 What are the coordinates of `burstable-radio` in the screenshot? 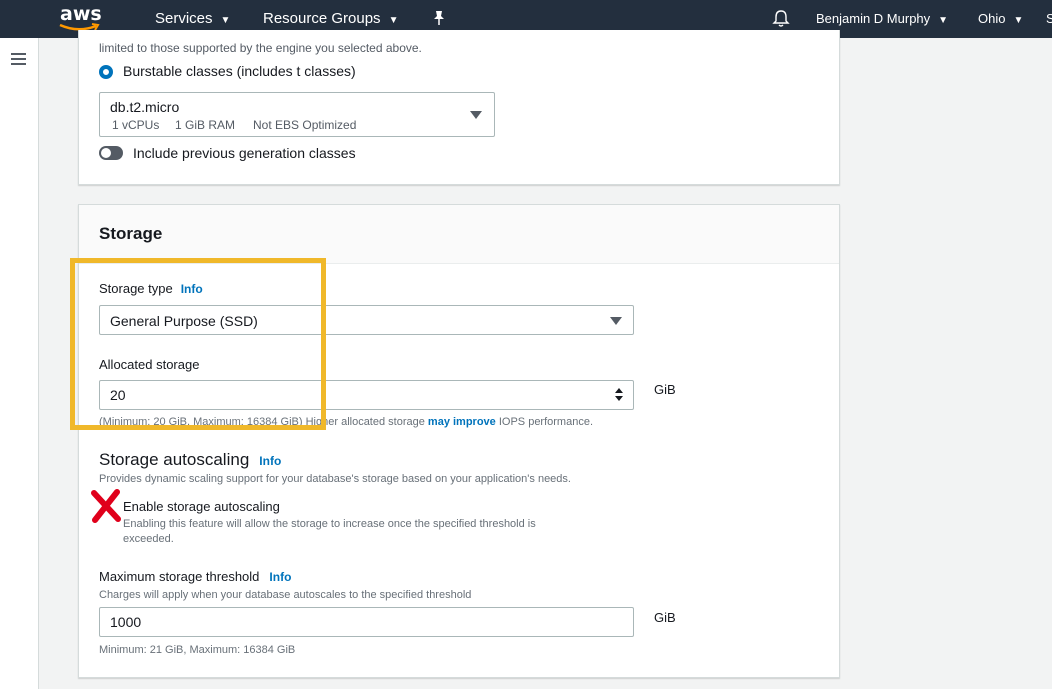 It's located at (106, 72).